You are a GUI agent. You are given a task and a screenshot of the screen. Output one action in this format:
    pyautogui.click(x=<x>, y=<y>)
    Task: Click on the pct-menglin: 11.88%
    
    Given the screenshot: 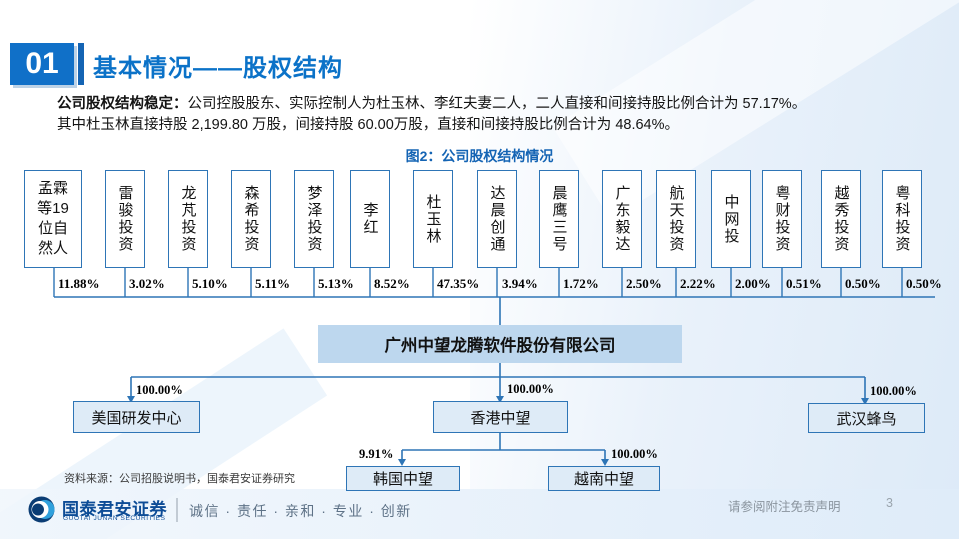 What is the action you would take?
    pyautogui.click(x=79, y=283)
    